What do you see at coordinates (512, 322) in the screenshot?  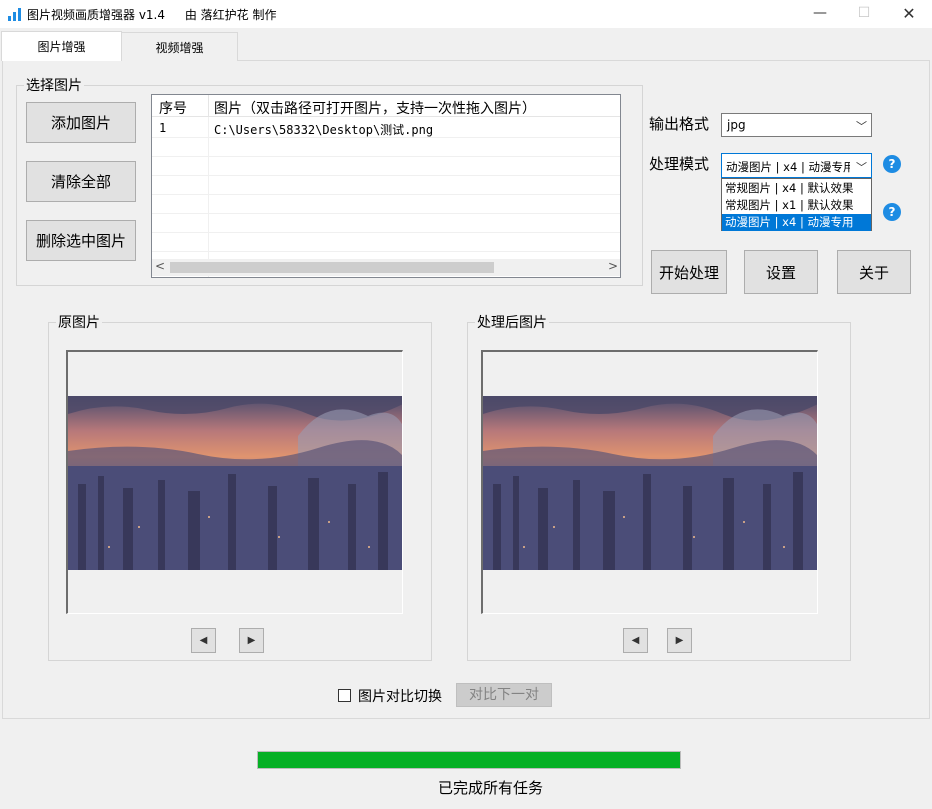 I see `processed-image-label: 处理后图片` at bounding box center [512, 322].